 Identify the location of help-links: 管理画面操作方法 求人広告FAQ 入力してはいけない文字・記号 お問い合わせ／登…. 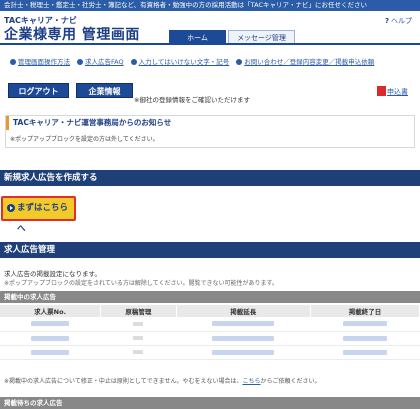
(215, 61).